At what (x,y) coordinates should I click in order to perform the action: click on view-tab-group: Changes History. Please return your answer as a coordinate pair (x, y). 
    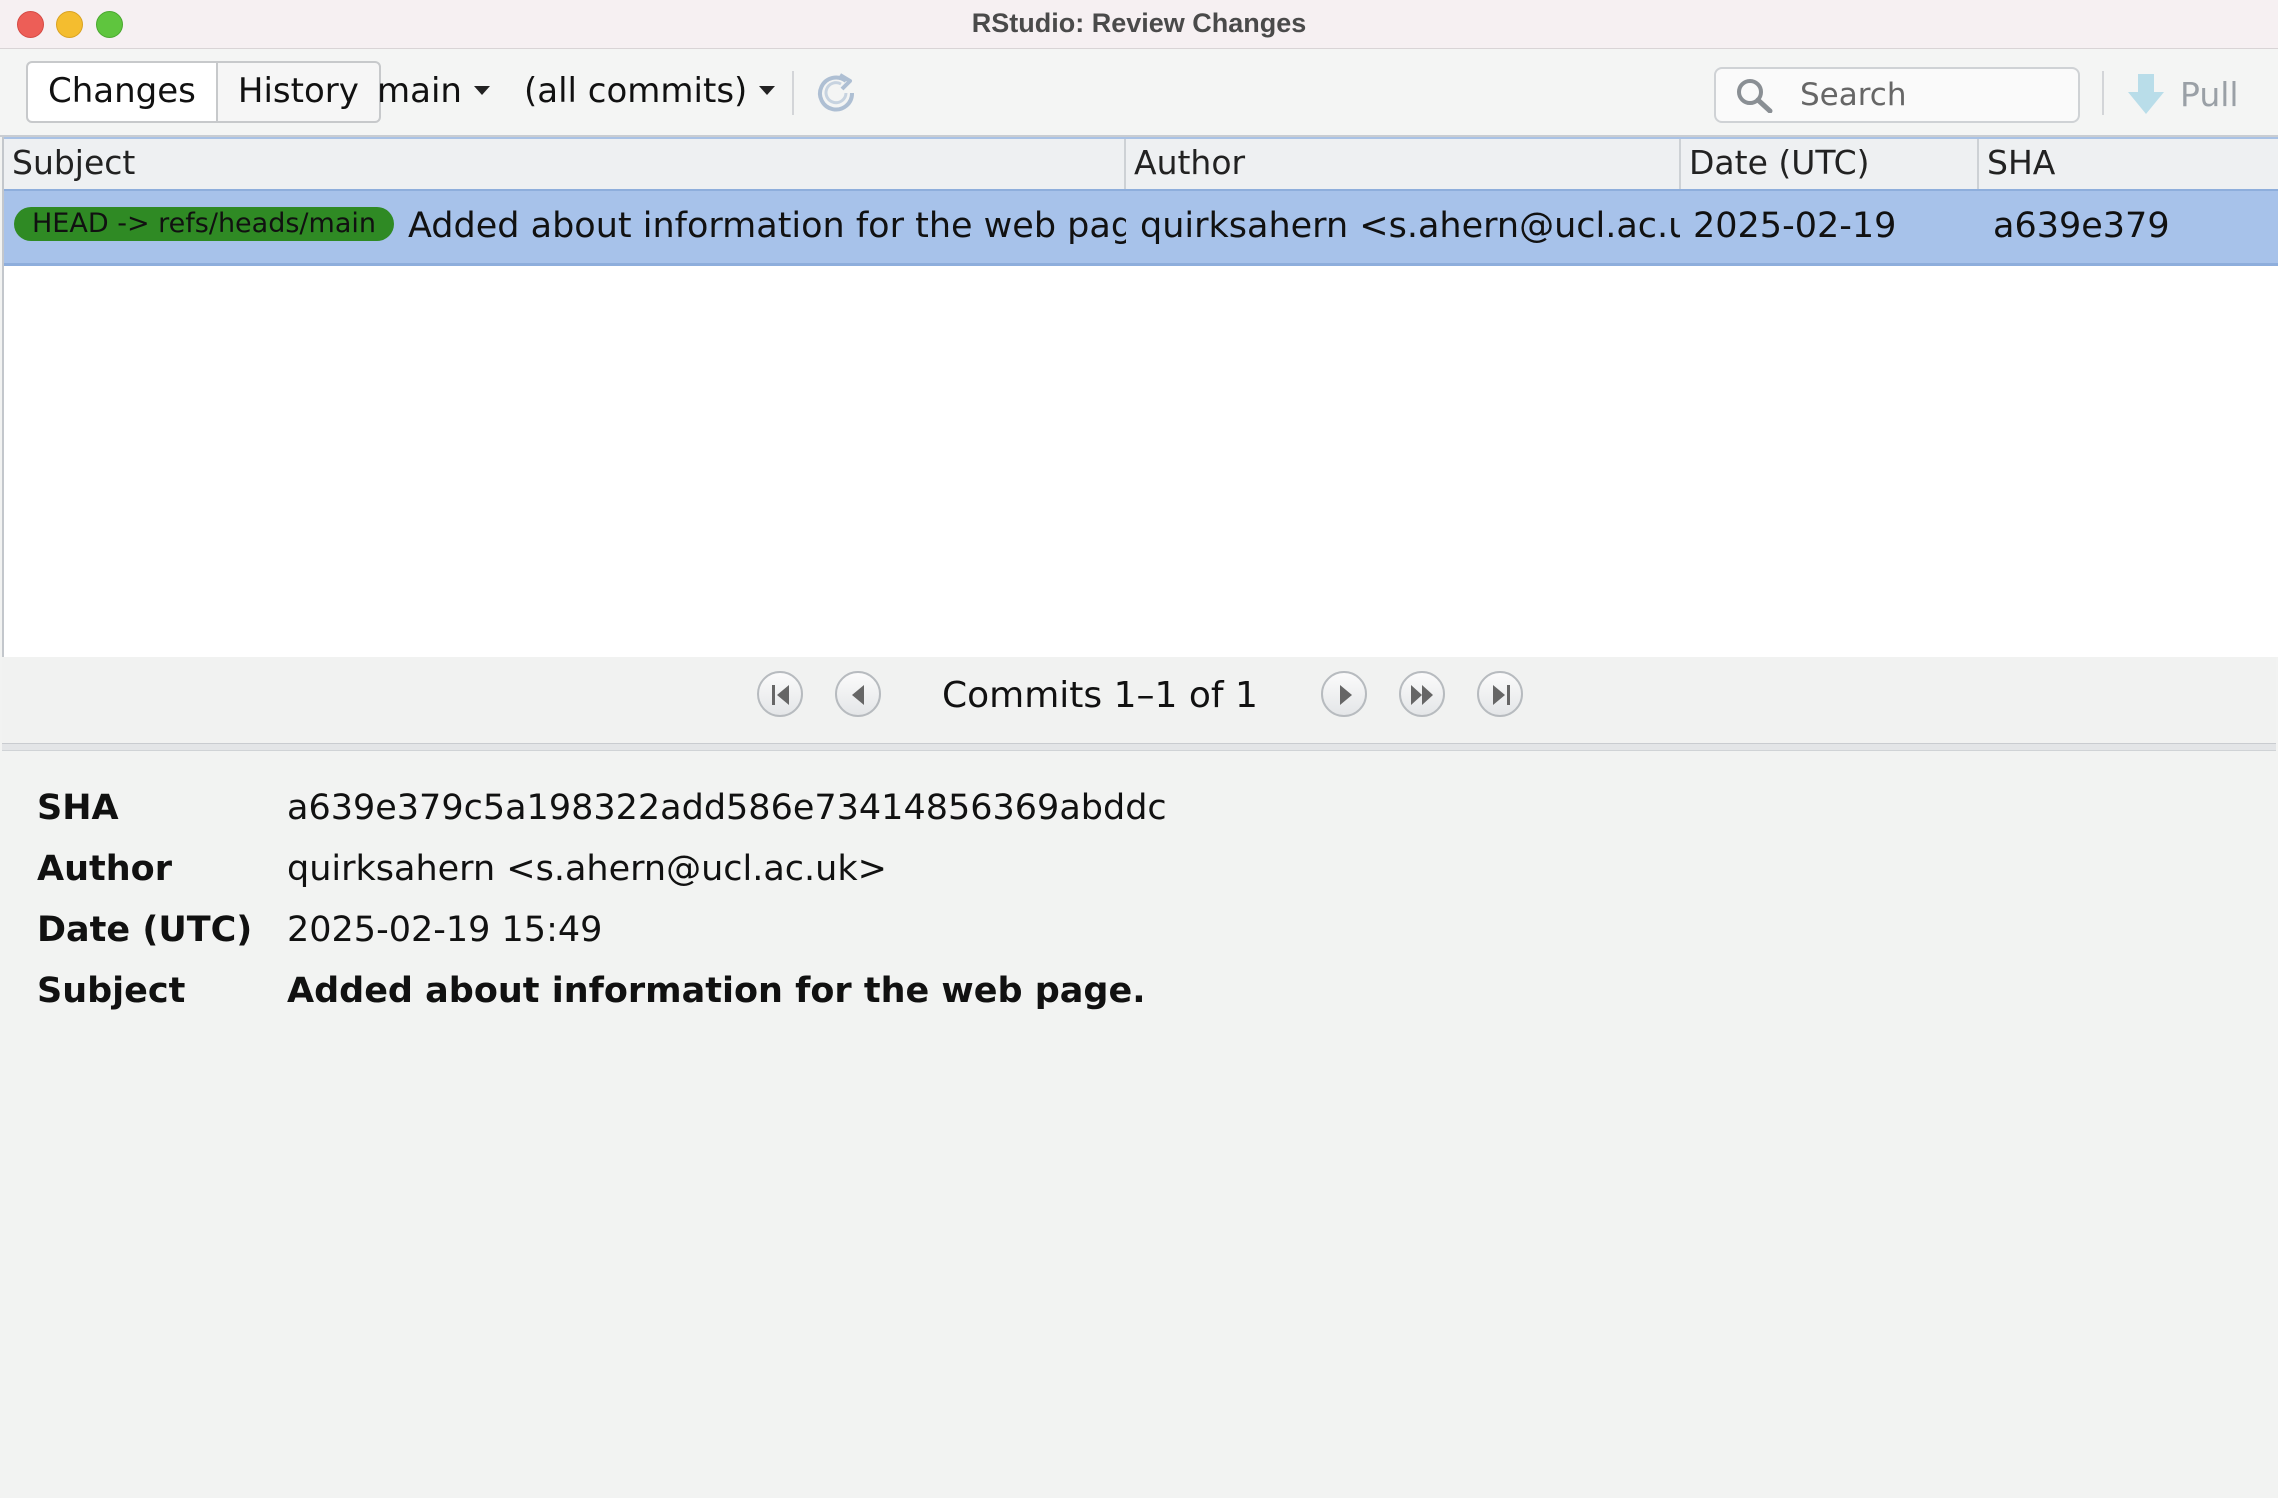
    Looking at the image, I should click on (203, 92).